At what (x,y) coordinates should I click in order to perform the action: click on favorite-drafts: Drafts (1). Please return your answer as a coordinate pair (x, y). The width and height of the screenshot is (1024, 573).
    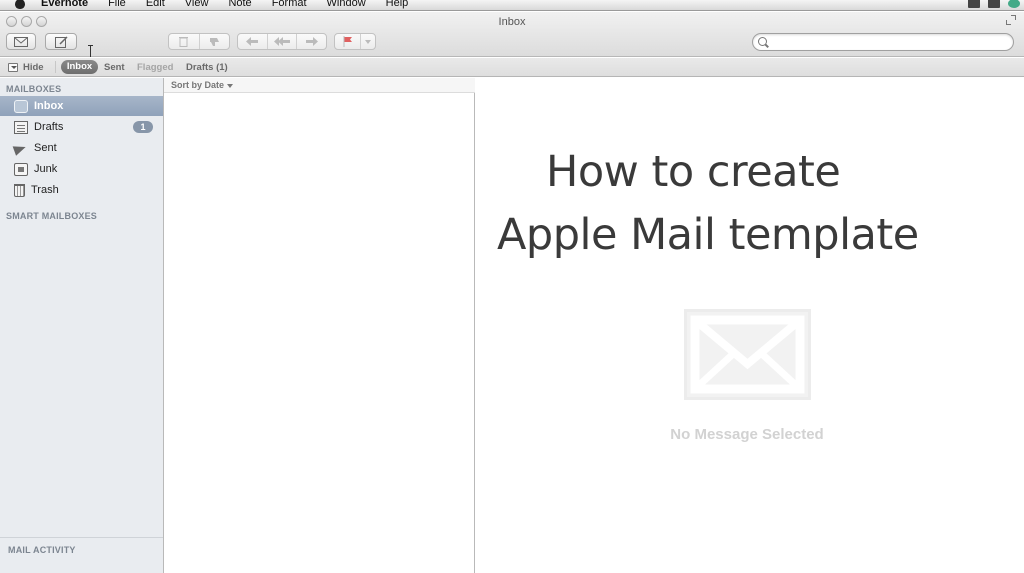
    Looking at the image, I should click on (207, 67).